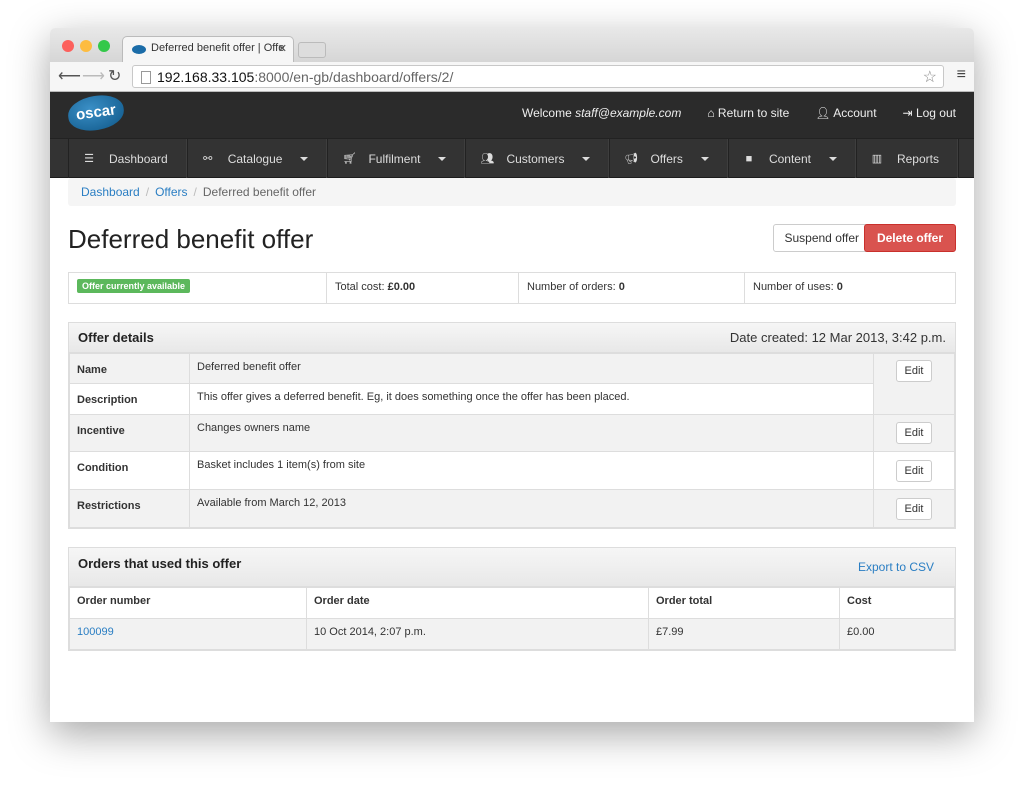 Image resolution: width=1024 pixels, height=794 pixels. Describe the element at coordinates (206, 77) in the screenshot. I see `url-host: 192.168.33.105` at that location.